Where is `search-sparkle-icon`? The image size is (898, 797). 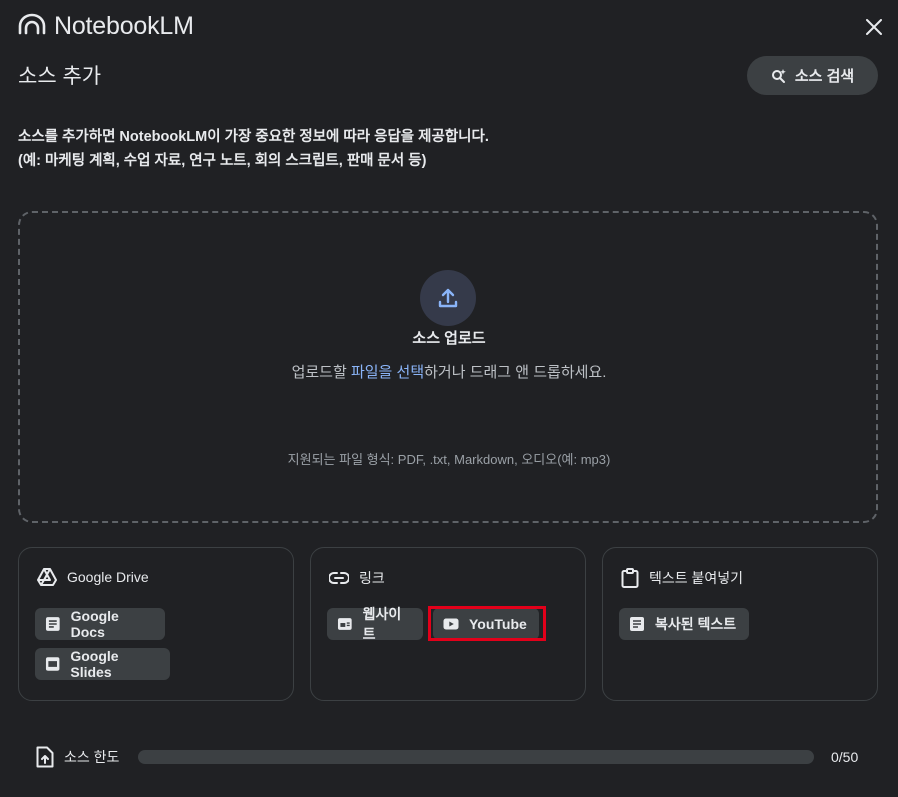
search-sparkle-icon is located at coordinates (778, 75).